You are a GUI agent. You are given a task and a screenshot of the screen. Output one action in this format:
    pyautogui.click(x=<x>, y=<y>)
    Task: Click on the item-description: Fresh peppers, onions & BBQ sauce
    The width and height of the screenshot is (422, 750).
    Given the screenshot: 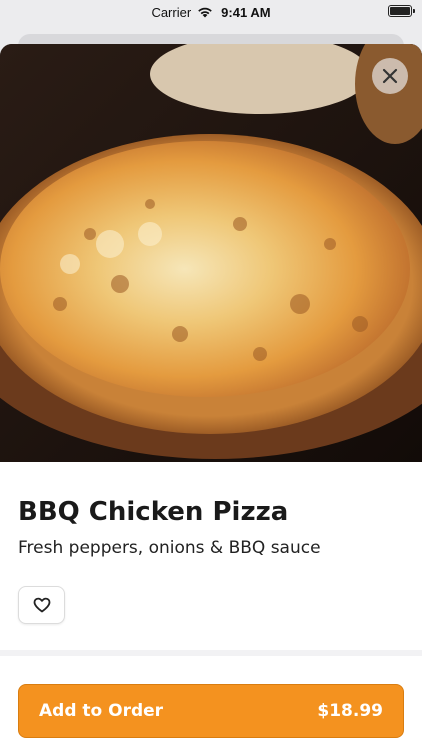 What is the action you would take?
    pyautogui.click(x=169, y=548)
    